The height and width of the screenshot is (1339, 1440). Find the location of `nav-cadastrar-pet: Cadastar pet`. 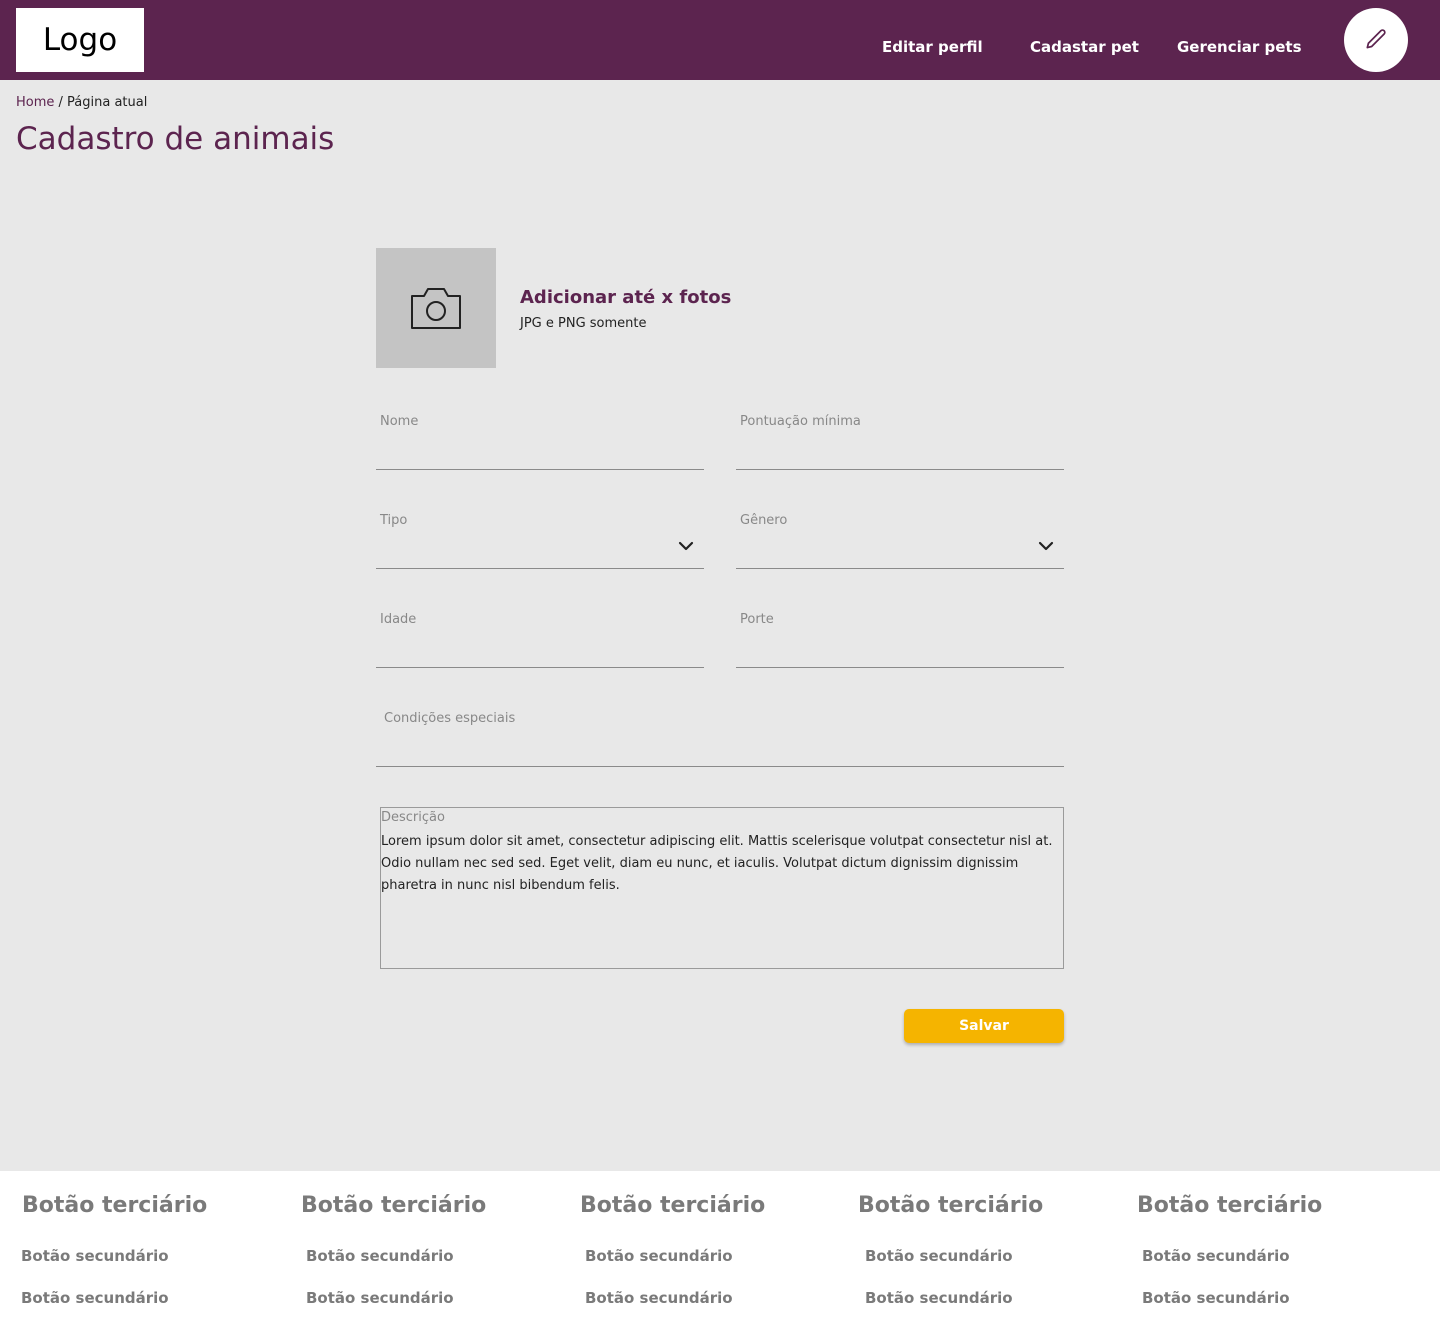

nav-cadastrar-pet: Cadastar pet is located at coordinates (1084, 47).